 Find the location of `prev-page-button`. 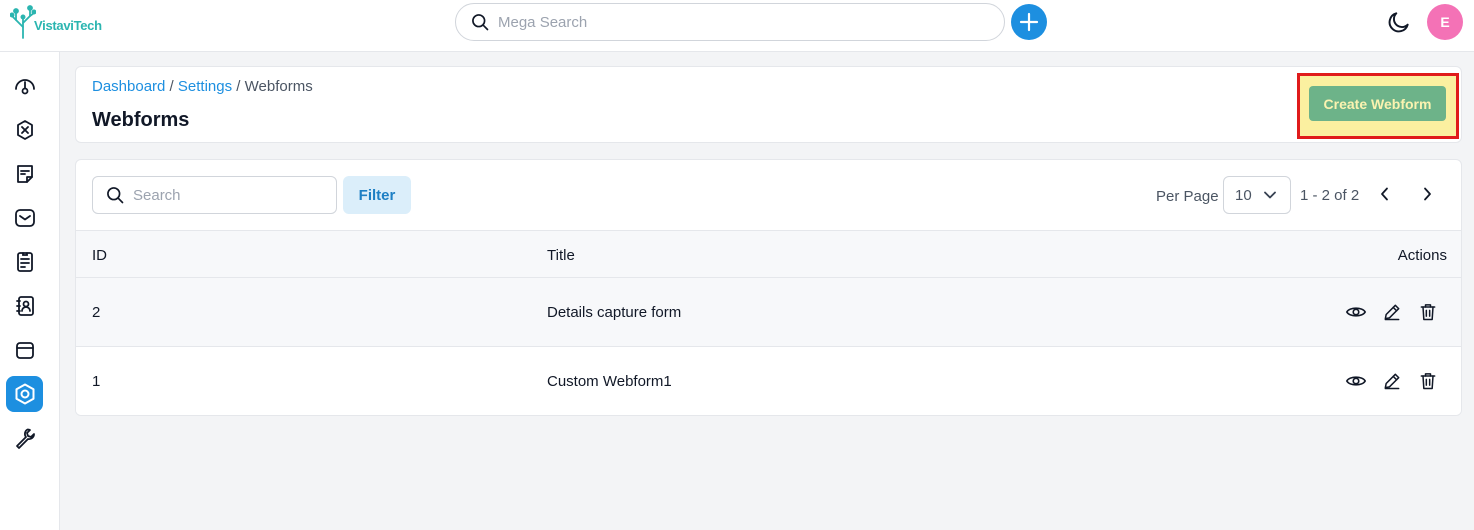

prev-page-button is located at coordinates (1385, 194).